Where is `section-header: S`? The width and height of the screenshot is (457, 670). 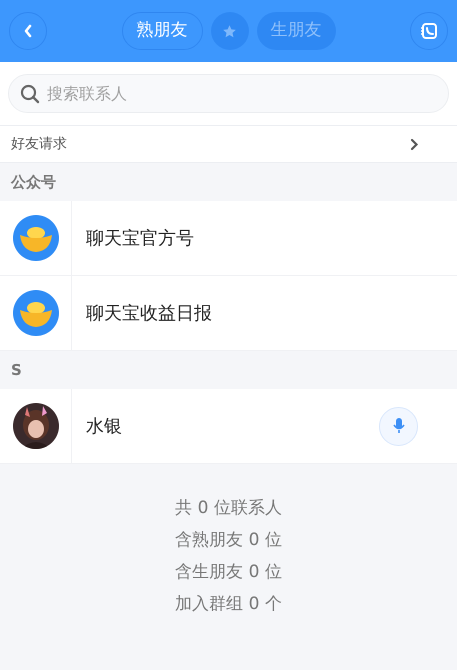 section-header: S is located at coordinates (16, 370).